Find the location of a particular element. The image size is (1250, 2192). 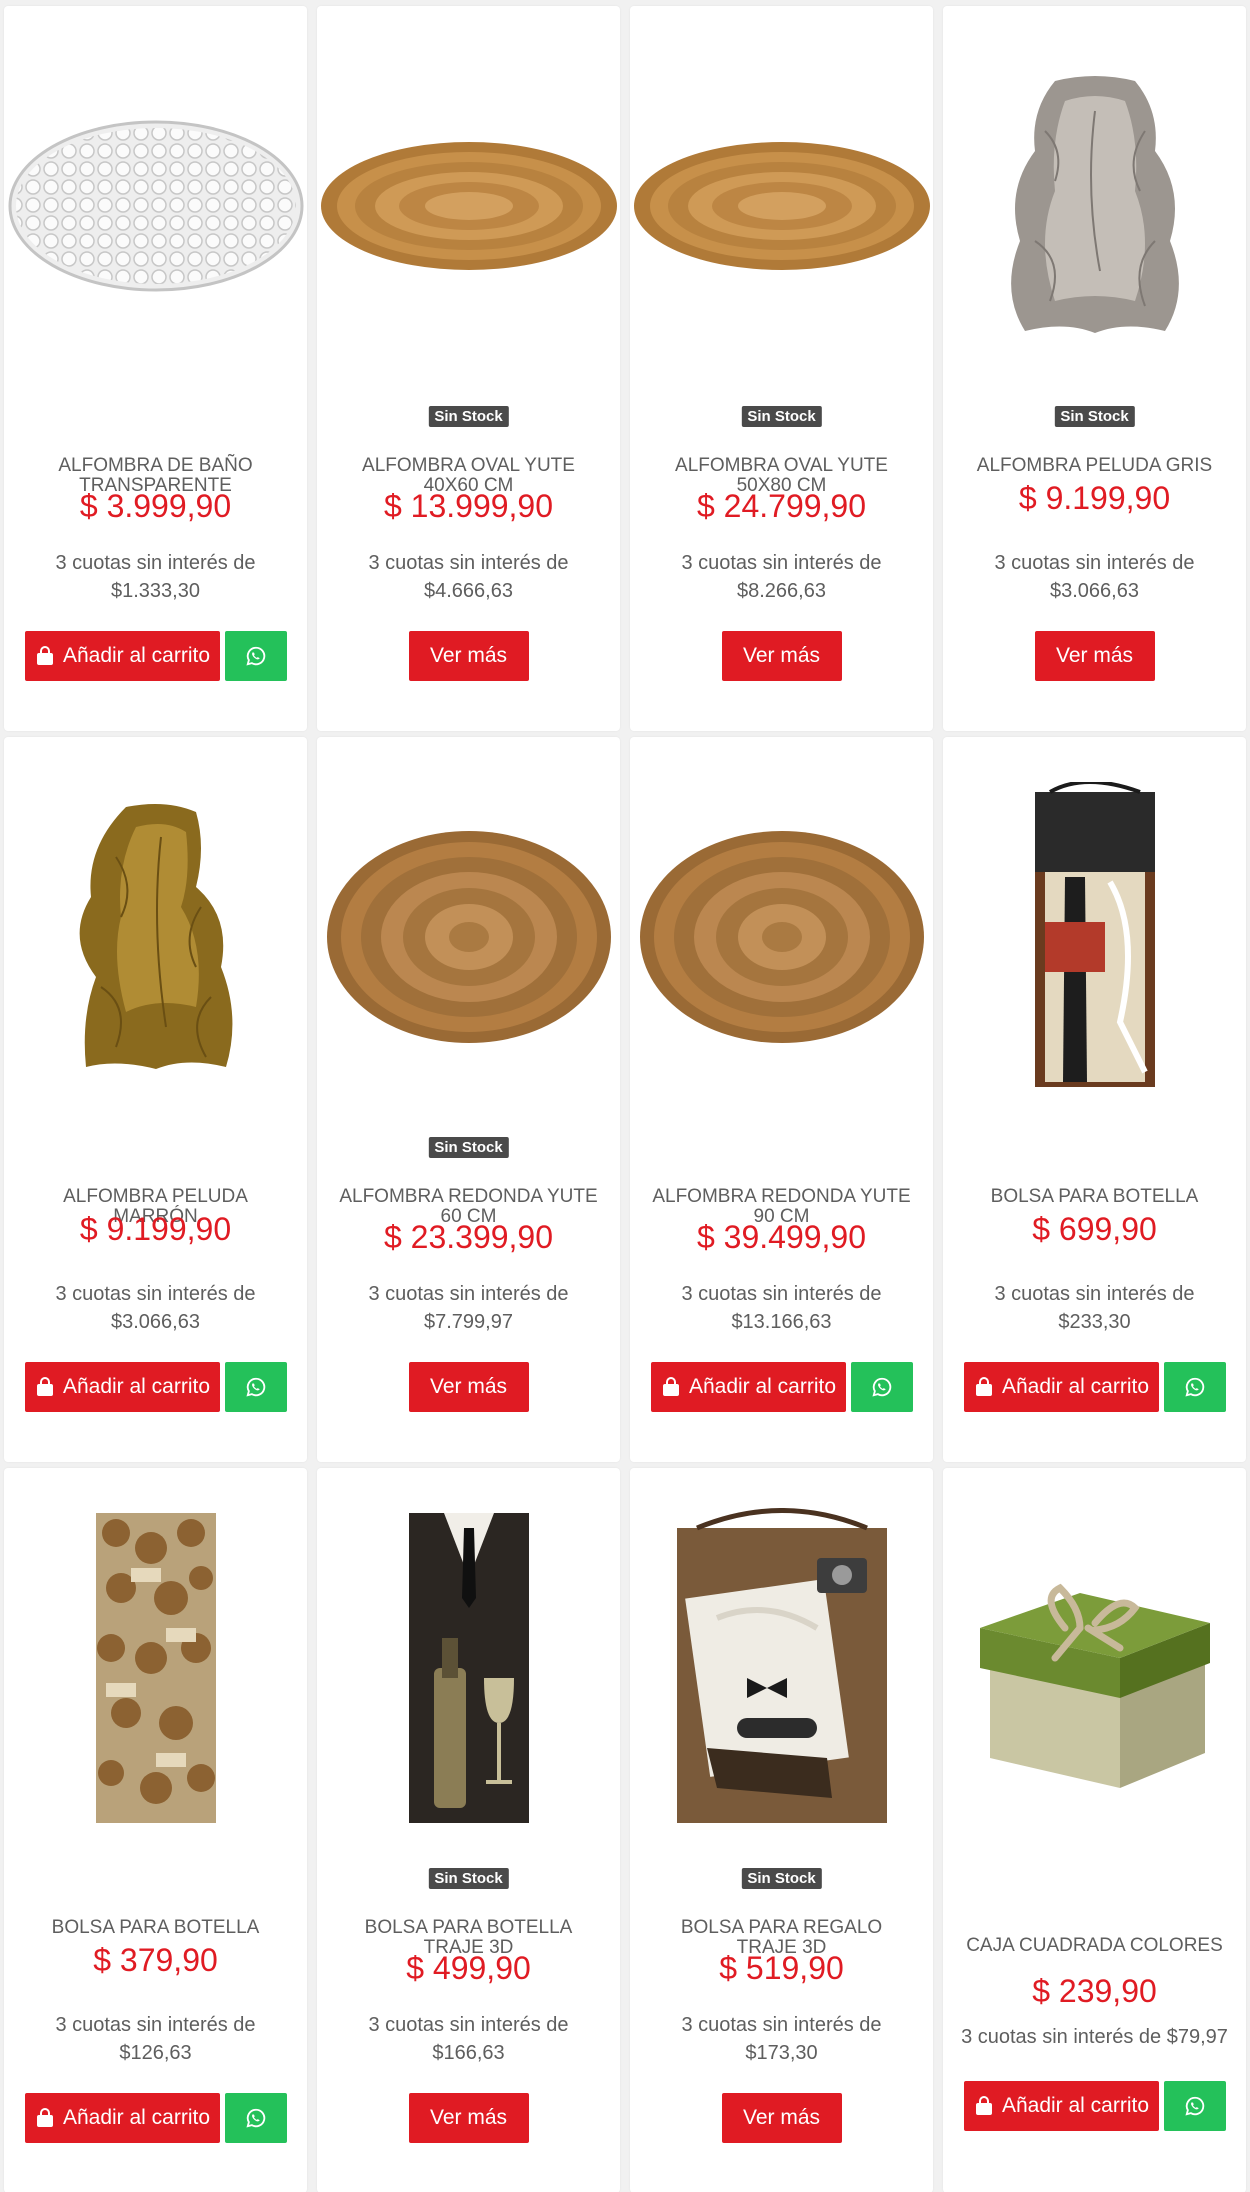

installments-text: 3 cuotas sin interés de $7.799,97 is located at coordinates (468, 1308).